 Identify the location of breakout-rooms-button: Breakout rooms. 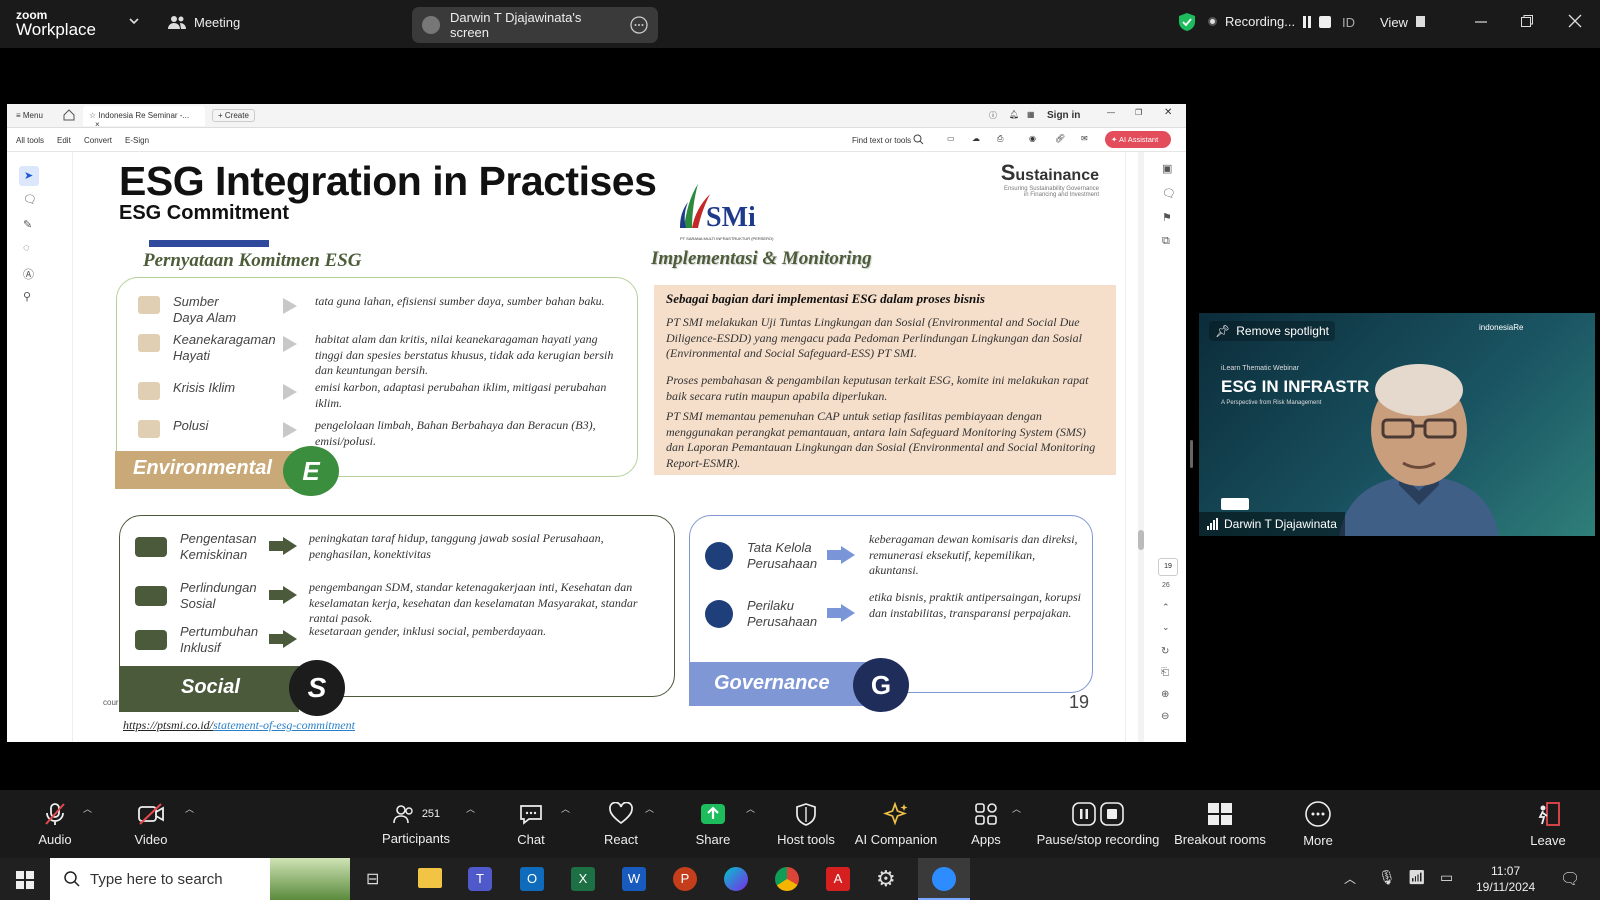
(1220, 824).